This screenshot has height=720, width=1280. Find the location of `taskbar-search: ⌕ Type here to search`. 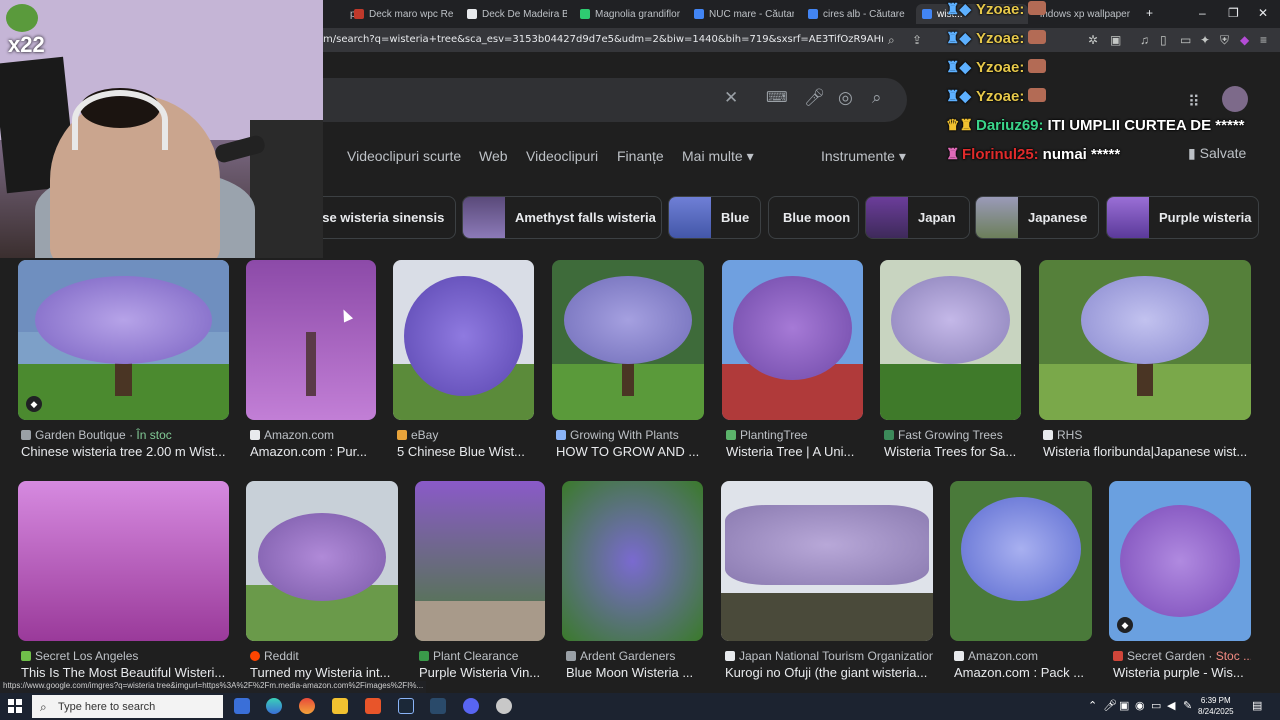

taskbar-search: ⌕ Type here to search is located at coordinates (127, 706).